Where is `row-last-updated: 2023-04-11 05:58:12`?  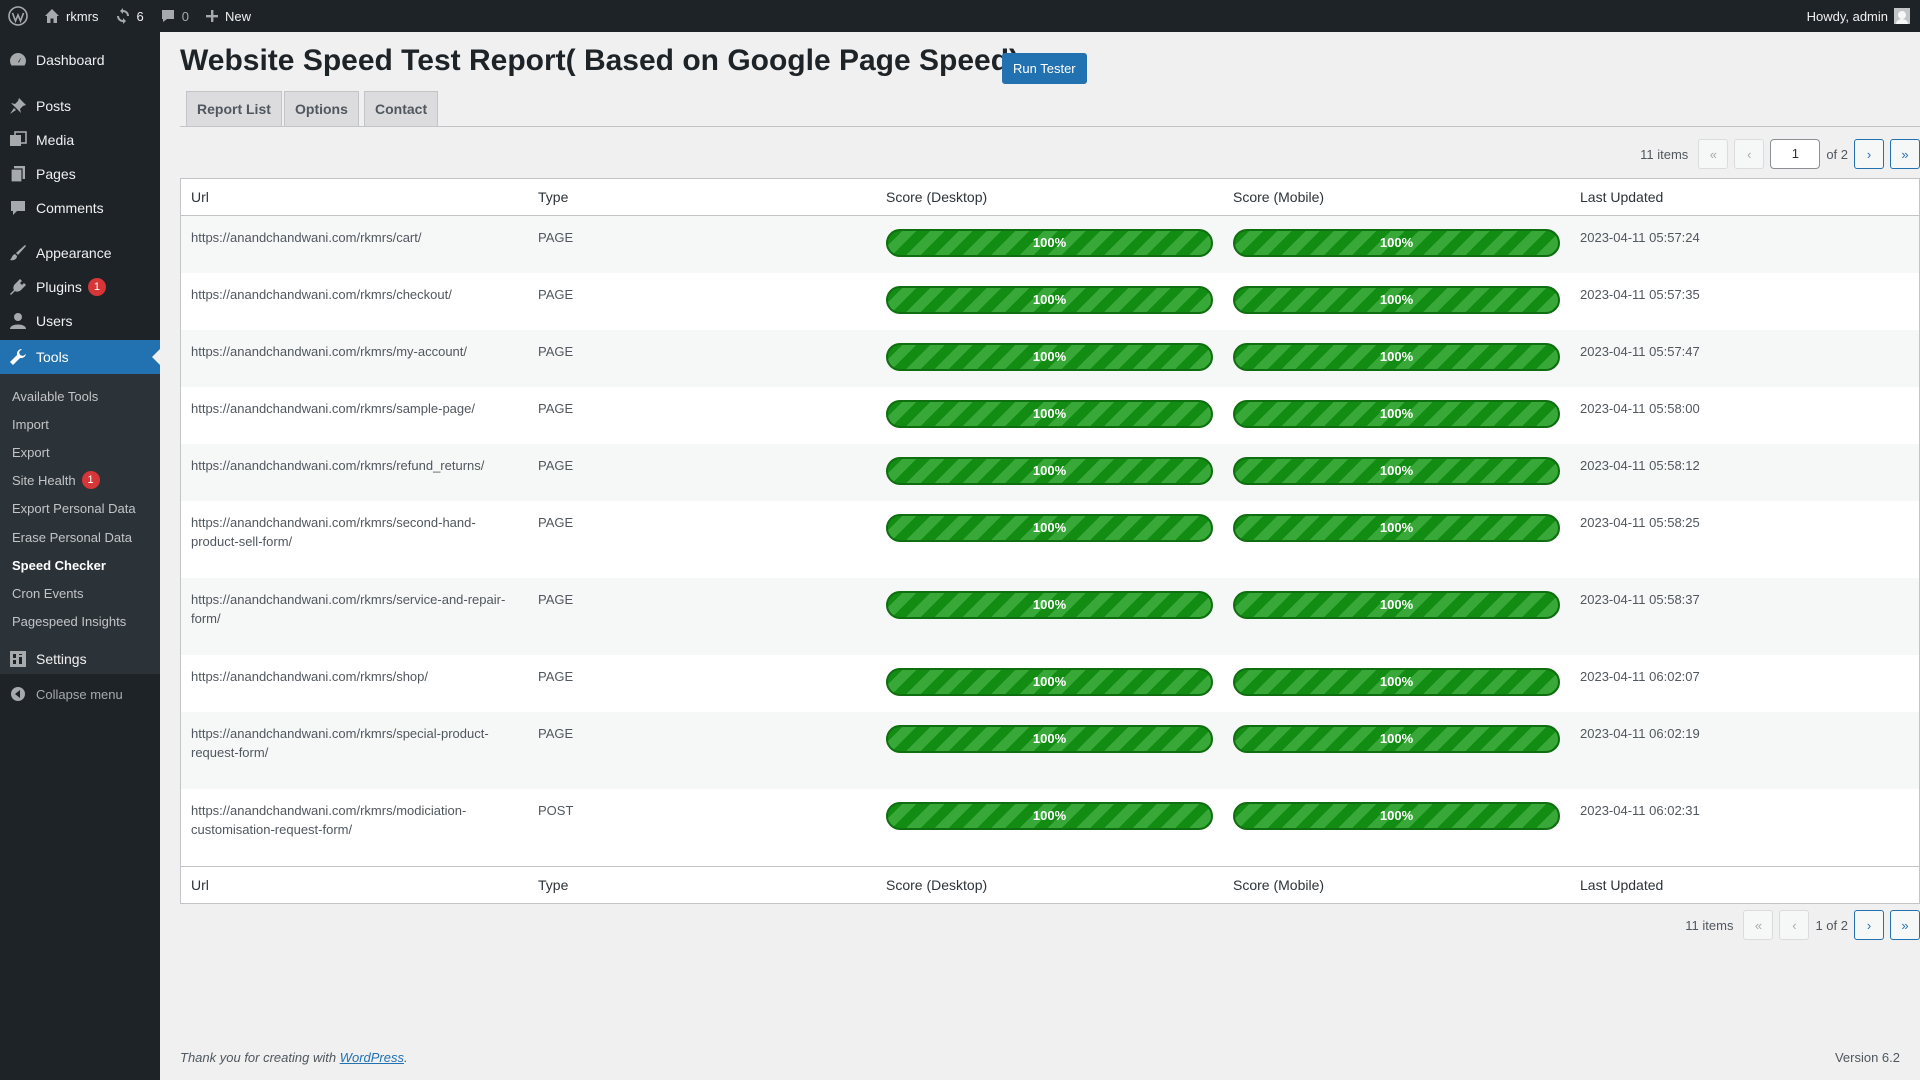
row-last-updated: 2023-04-11 05:58:12 is located at coordinates (1640, 465).